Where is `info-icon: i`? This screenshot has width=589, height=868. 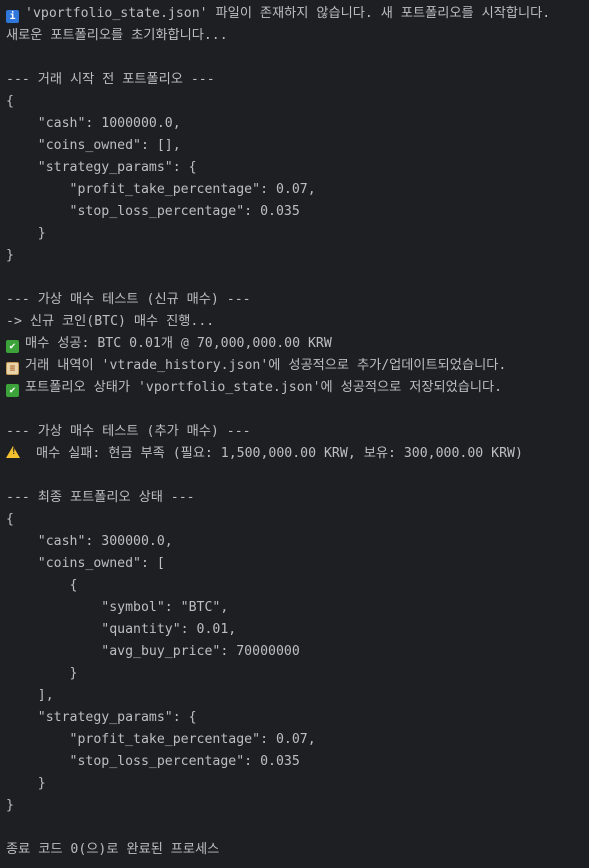 info-icon: i is located at coordinates (12, 16).